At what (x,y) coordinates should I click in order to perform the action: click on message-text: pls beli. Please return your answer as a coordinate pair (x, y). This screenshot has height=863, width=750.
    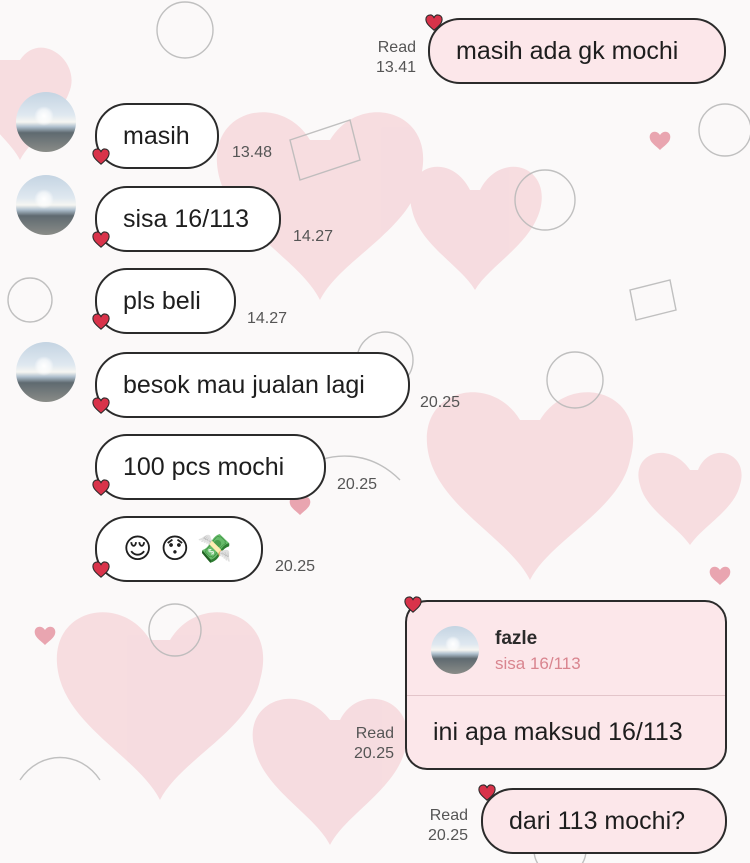
    Looking at the image, I should click on (162, 300).